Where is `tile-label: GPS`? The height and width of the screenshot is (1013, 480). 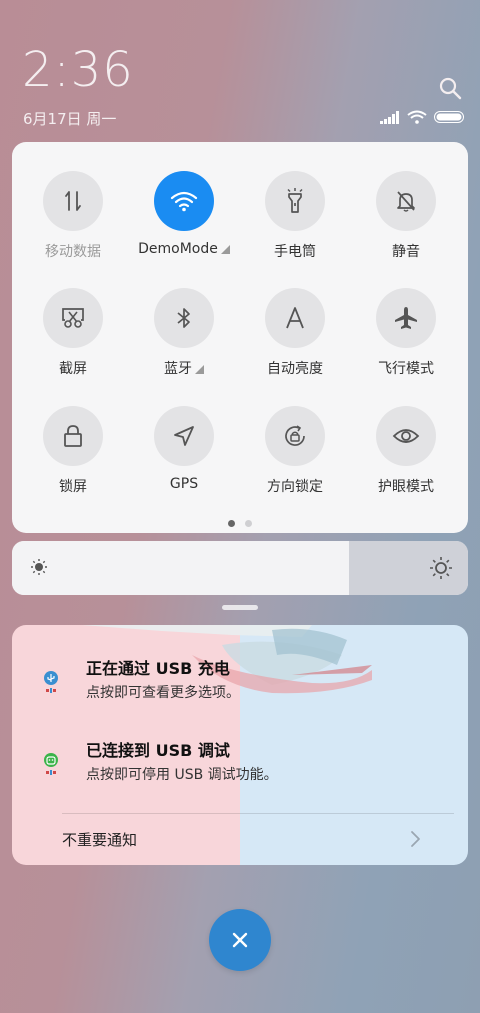
tile-label: GPS is located at coordinates (184, 484).